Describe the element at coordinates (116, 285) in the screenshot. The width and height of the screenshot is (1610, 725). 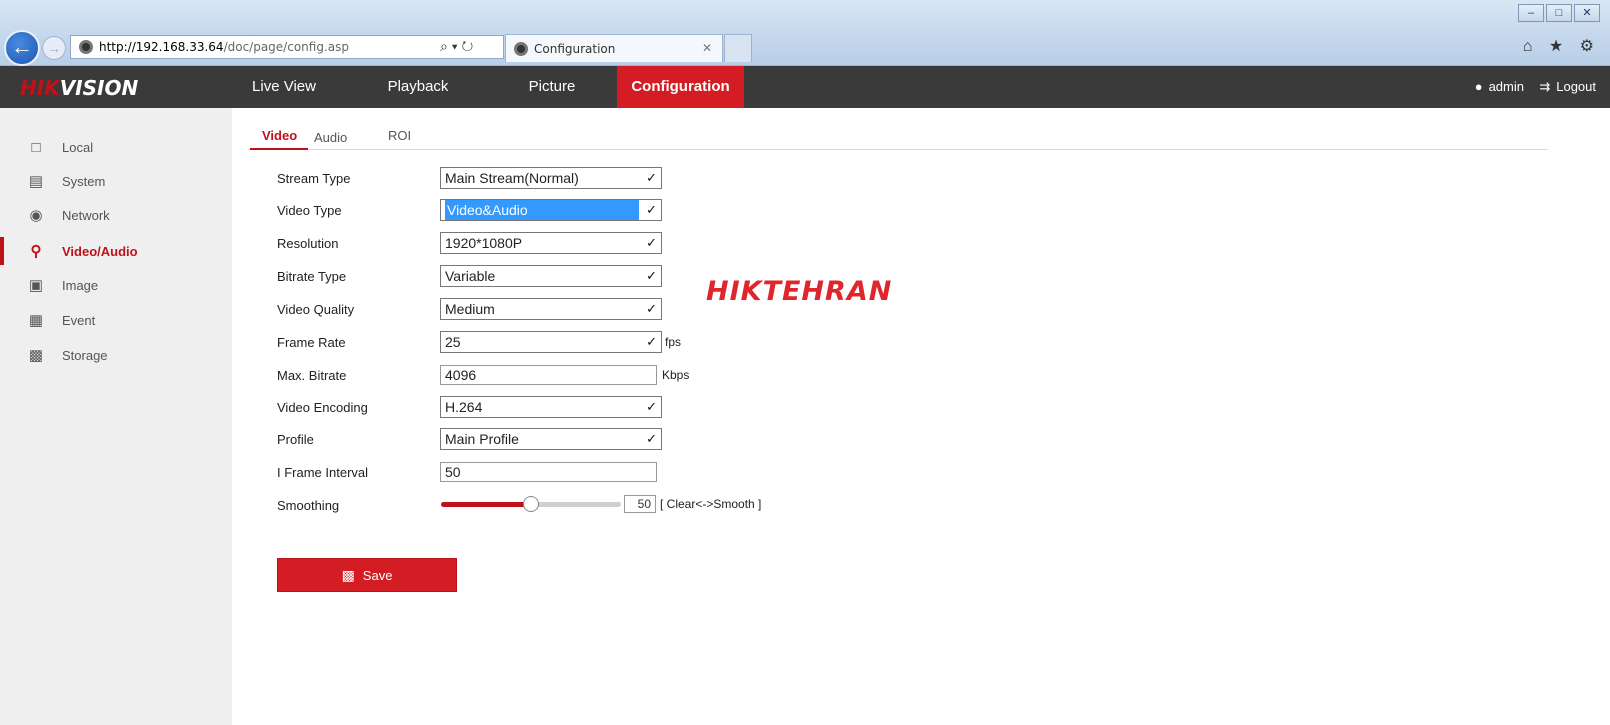
I see `sidebar-item-image: ▣ Image` at that location.